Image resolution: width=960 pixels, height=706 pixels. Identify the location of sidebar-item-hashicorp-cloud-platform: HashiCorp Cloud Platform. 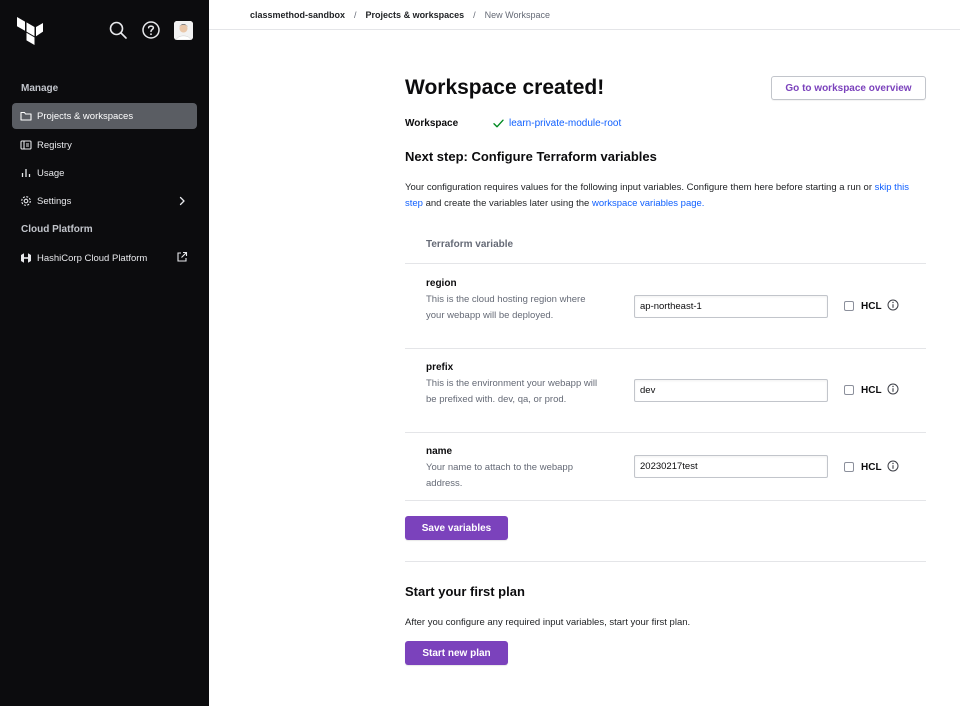
(104, 258).